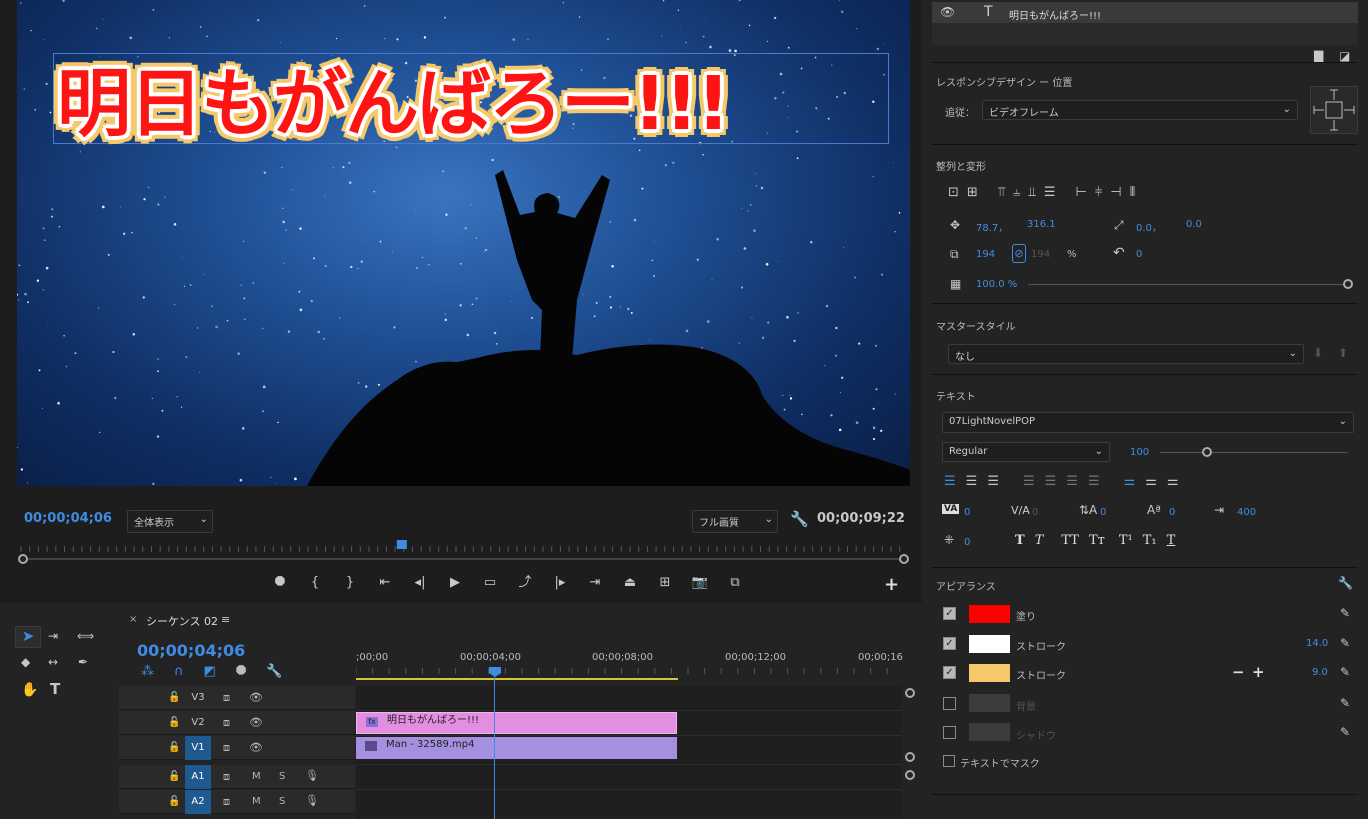 This screenshot has height=819, width=1368. I want to click on align-right-icon: ⊣, so click(1115, 192).